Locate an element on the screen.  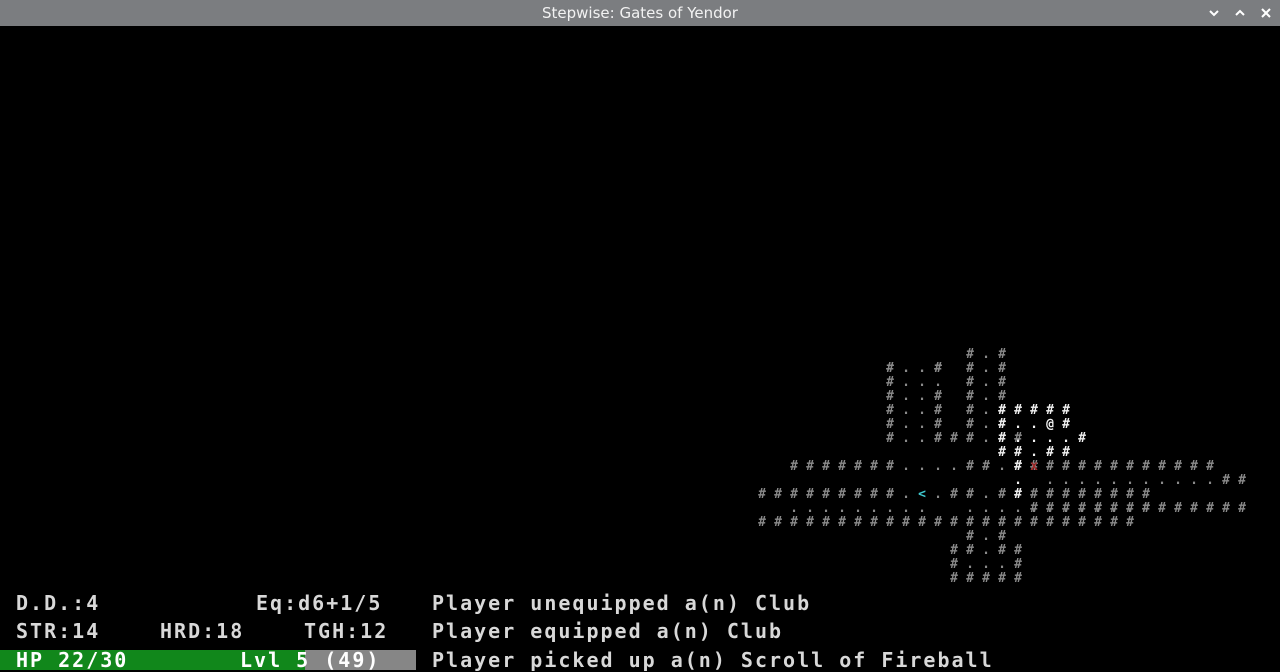
log-line-1: Player unequipped a(n) Club is located at coordinates (622, 603).